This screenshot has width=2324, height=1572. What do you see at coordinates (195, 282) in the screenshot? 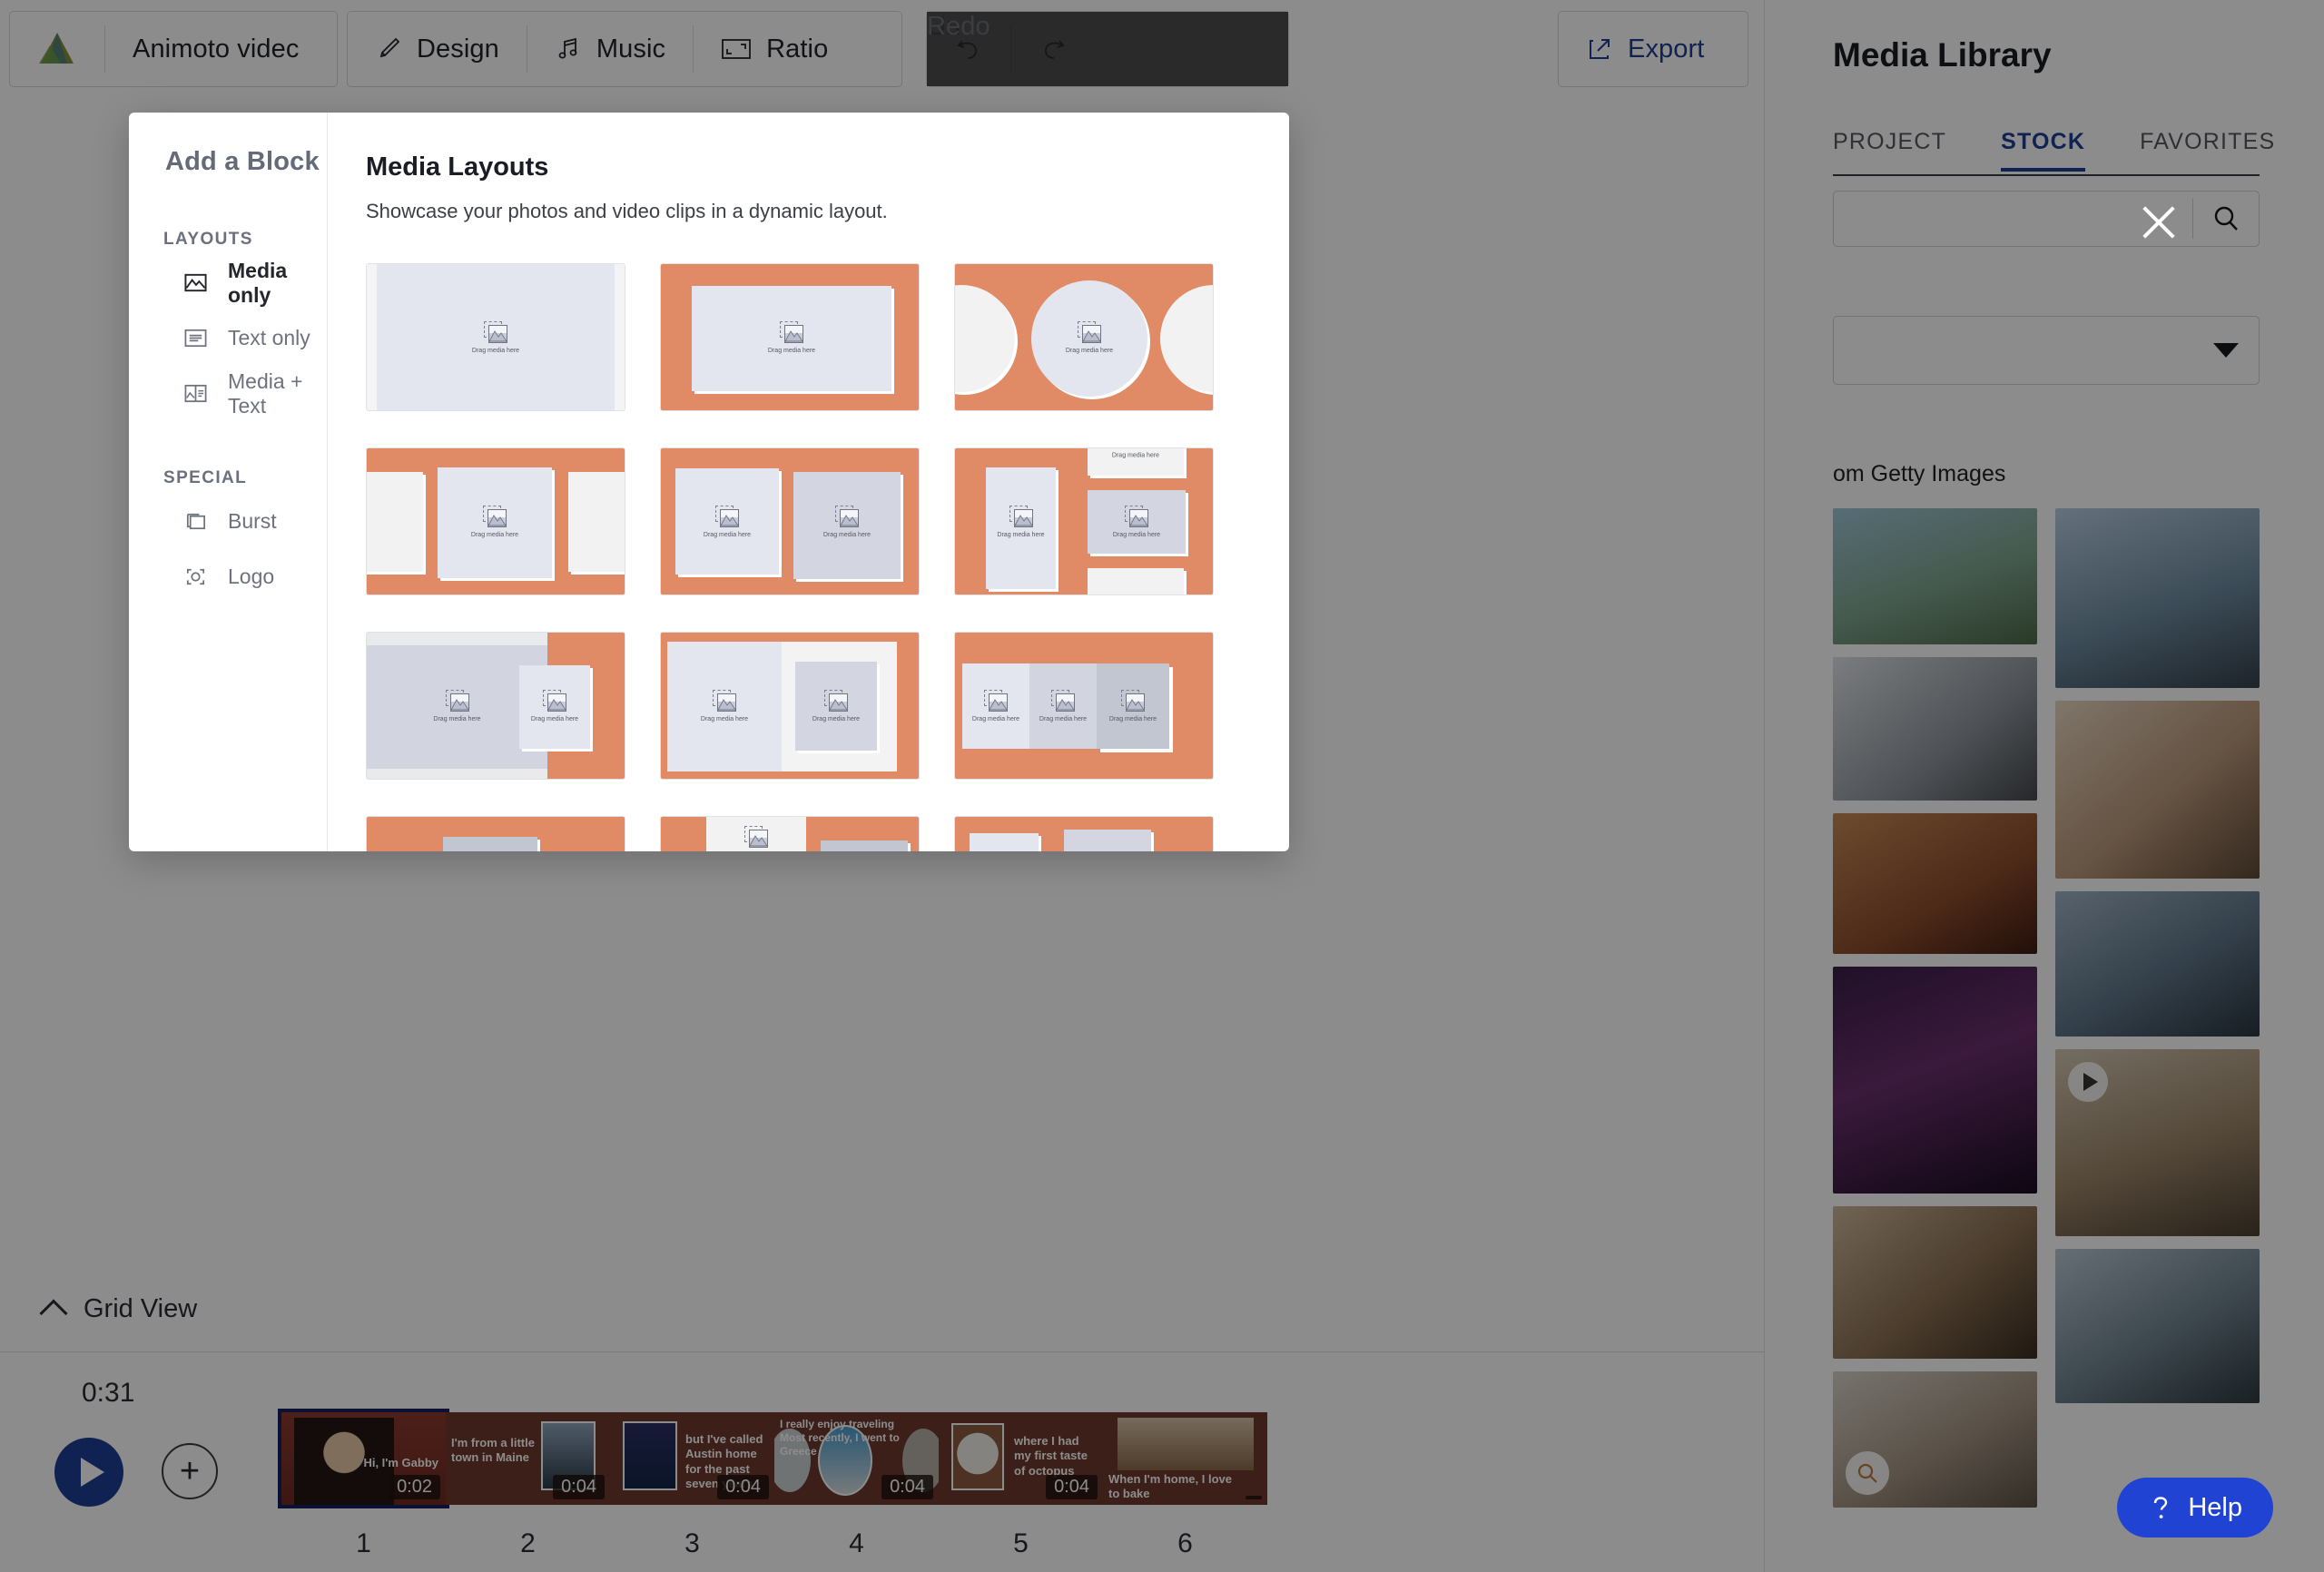
I see `image-icon` at bounding box center [195, 282].